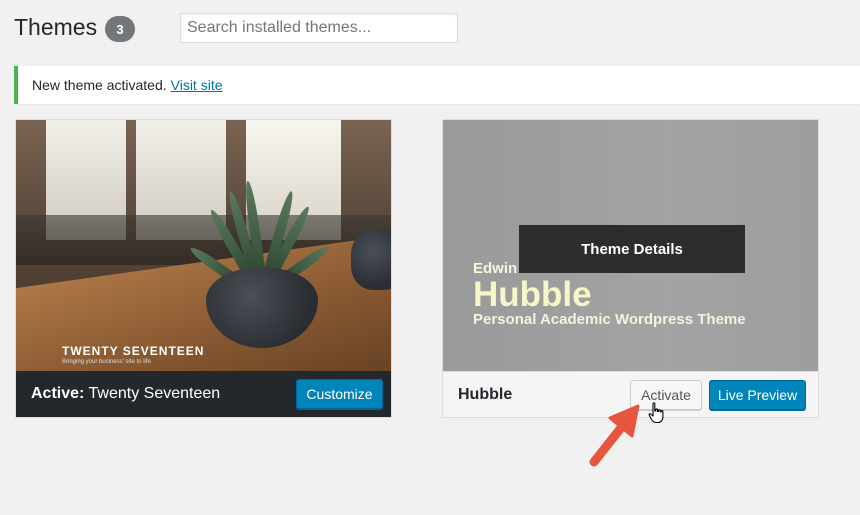 Image resolution: width=860 pixels, height=515 pixels. Describe the element at coordinates (106, 362) in the screenshot. I see `screenshot-tagline: Bringing your business' site to life` at that location.